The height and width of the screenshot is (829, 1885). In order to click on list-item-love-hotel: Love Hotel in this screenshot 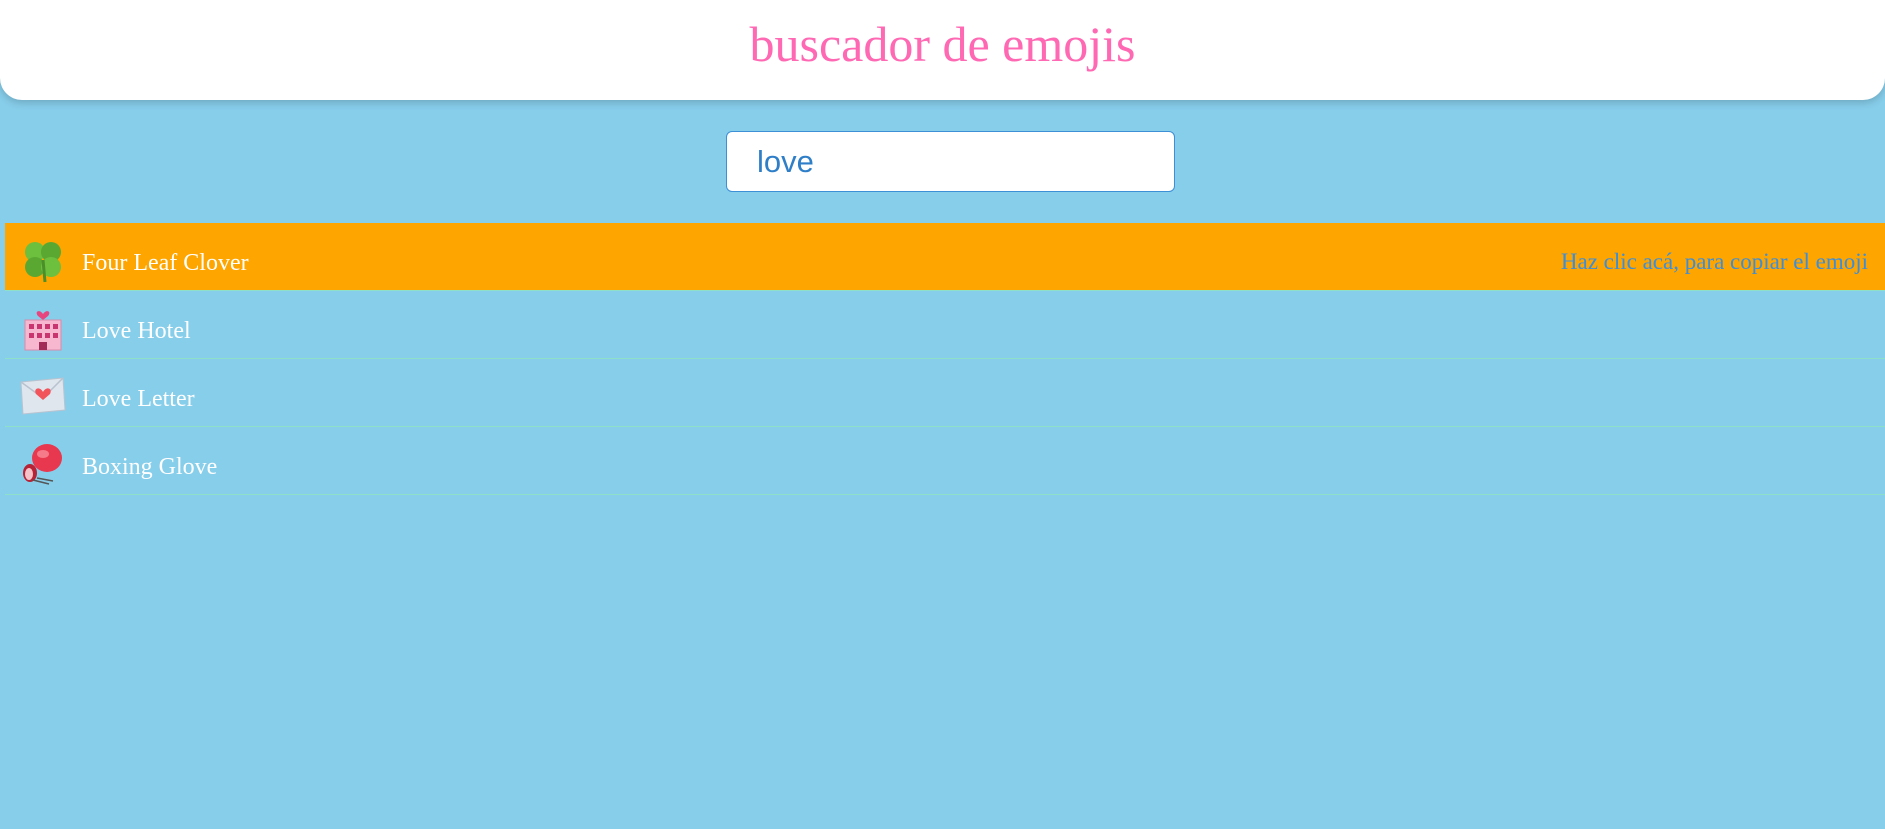, I will do `click(945, 325)`.